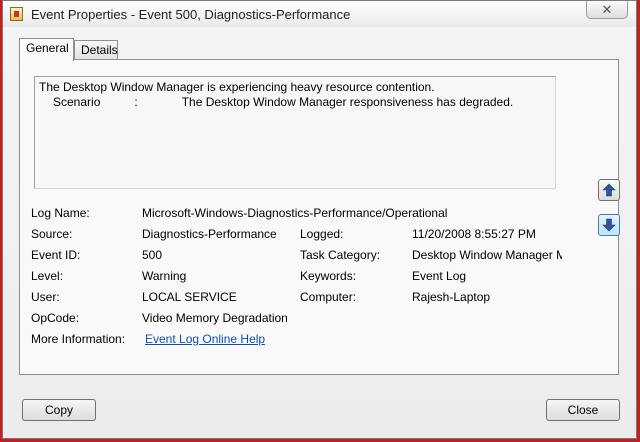 This screenshot has width=640, height=442. Describe the element at coordinates (78, 339) in the screenshot. I see `more-info-label: More Information:` at that location.